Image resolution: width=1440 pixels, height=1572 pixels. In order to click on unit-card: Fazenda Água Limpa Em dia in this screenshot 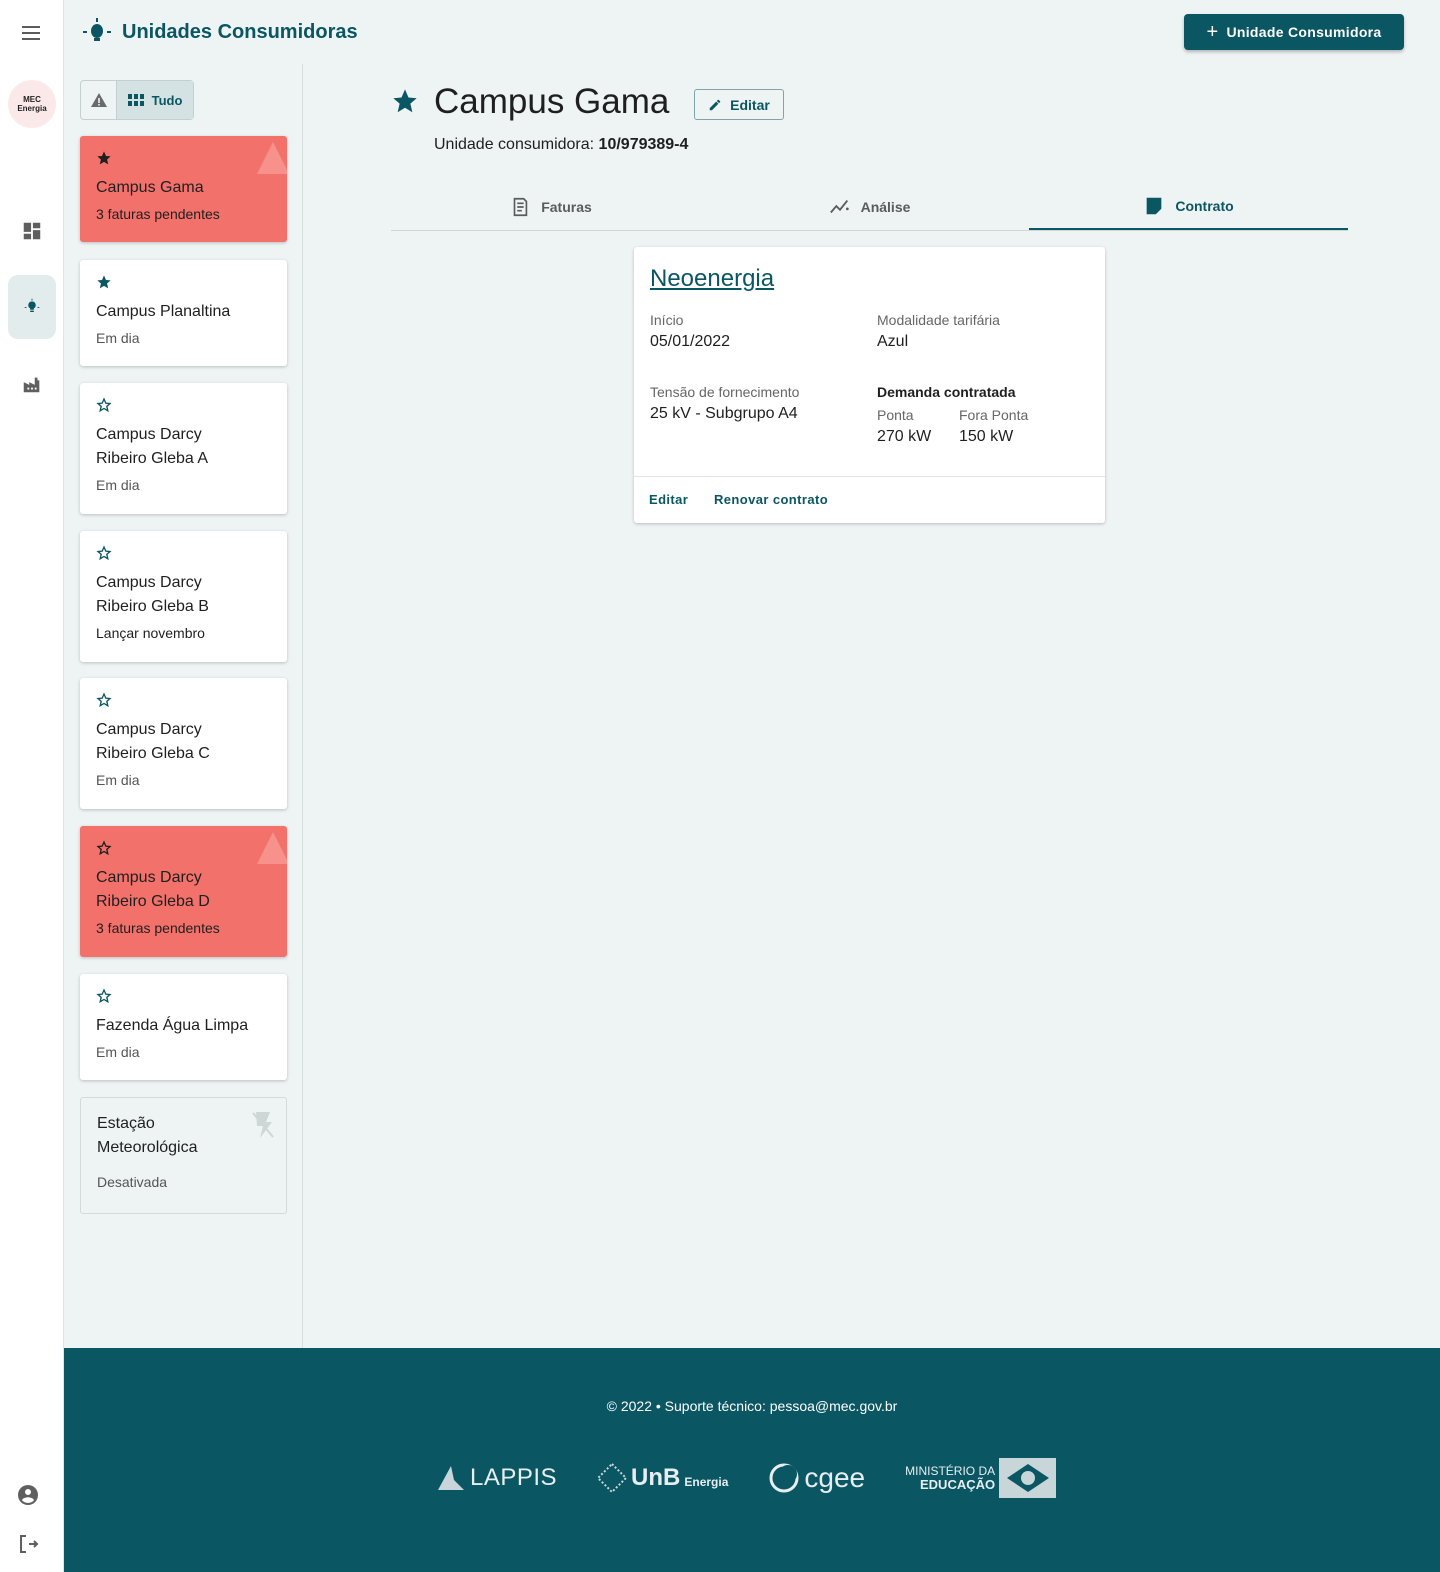, I will do `click(183, 1027)`.